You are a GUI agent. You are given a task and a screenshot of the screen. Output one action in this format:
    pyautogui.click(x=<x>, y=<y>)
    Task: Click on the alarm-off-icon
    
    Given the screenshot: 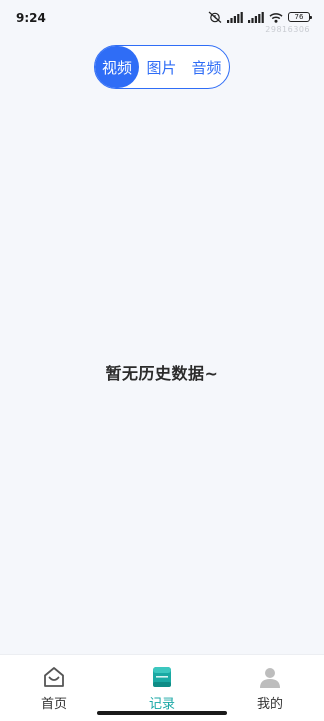 What is the action you would take?
    pyautogui.click(x=215, y=17)
    